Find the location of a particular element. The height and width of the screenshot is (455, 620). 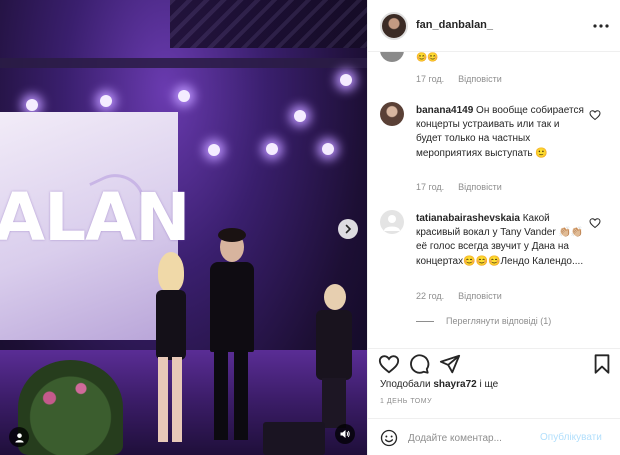

view-replies-label: Переглянути відповіді (1) is located at coordinates (499, 321).